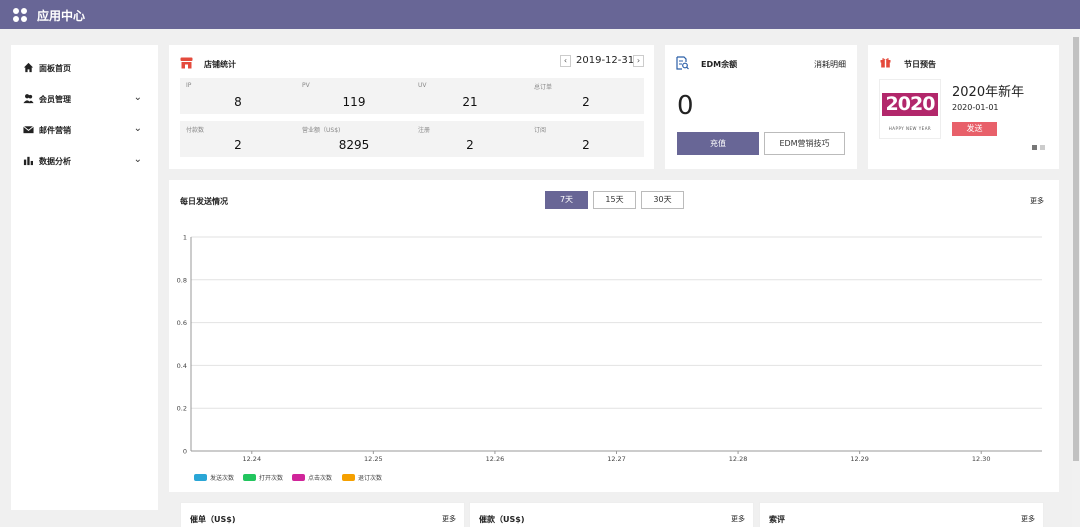  What do you see at coordinates (830, 64) in the screenshot?
I see `consumption-detail-link: 消耗明细` at bounding box center [830, 64].